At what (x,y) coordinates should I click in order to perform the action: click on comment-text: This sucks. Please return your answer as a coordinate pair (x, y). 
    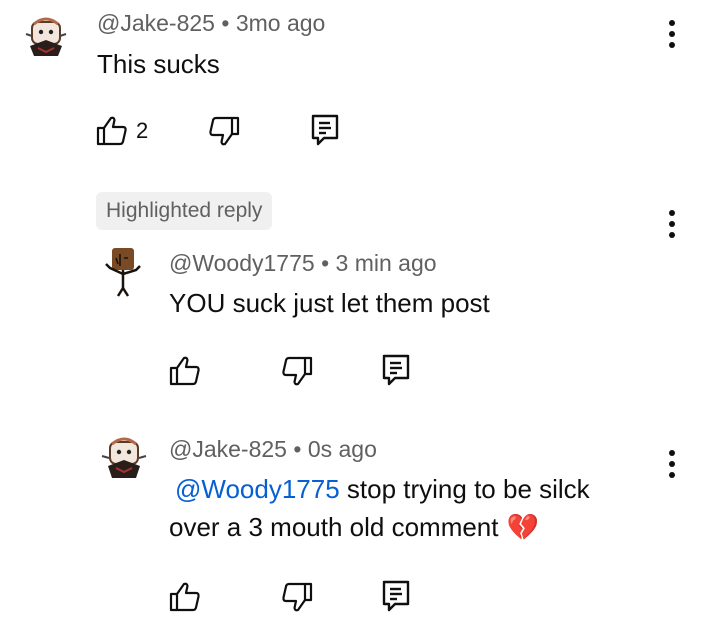
    Looking at the image, I should click on (158, 64).